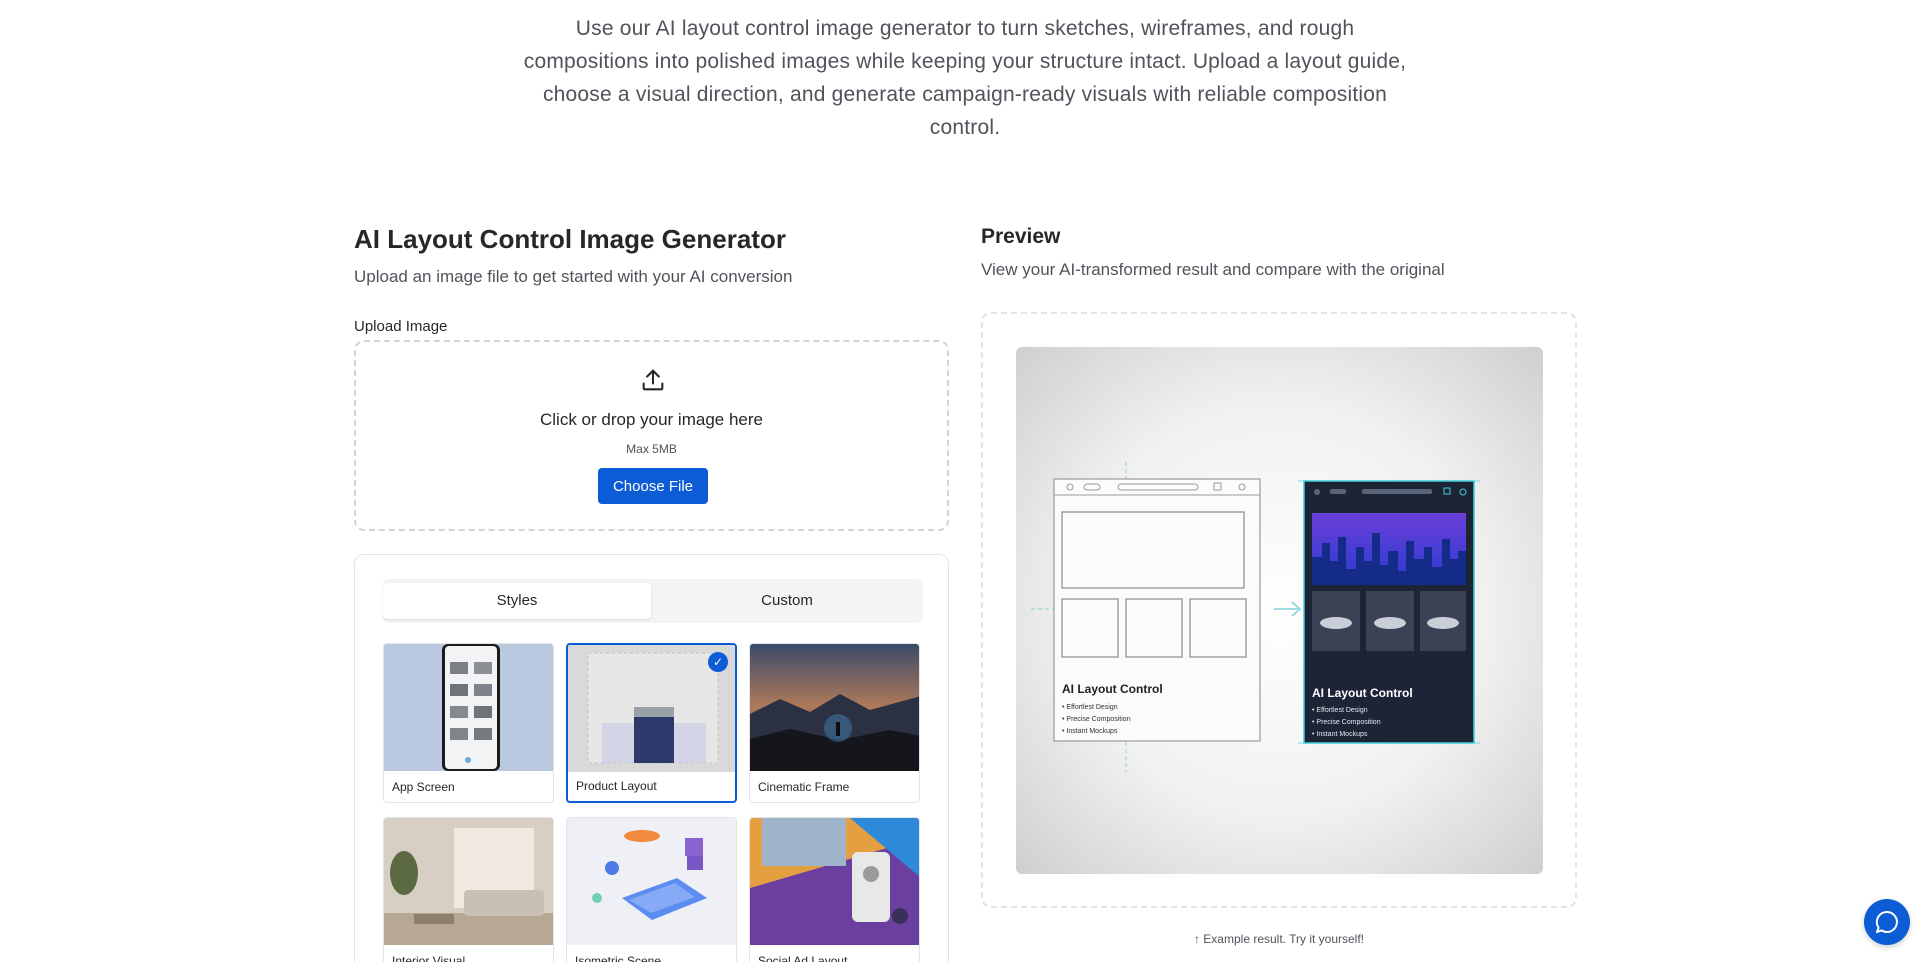 This screenshot has height=962, width=1920. I want to click on upload-icon, so click(653, 380).